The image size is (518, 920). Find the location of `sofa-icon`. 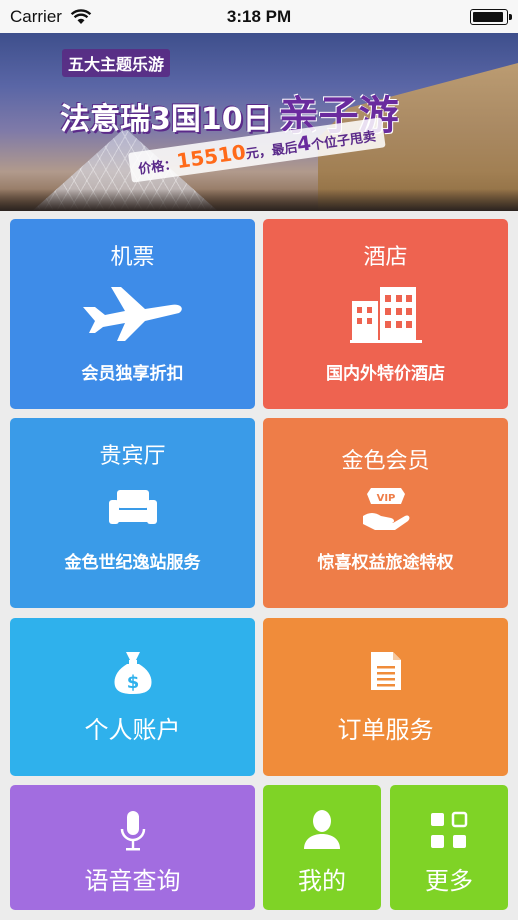

sofa-icon is located at coordinates (132, 507).